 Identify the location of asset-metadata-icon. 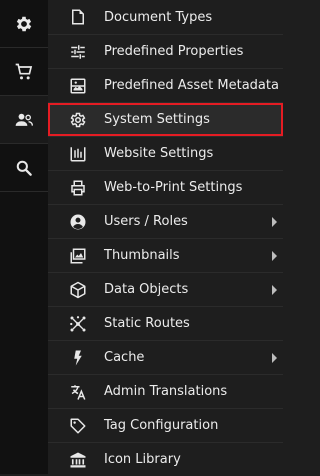
(78, 86).